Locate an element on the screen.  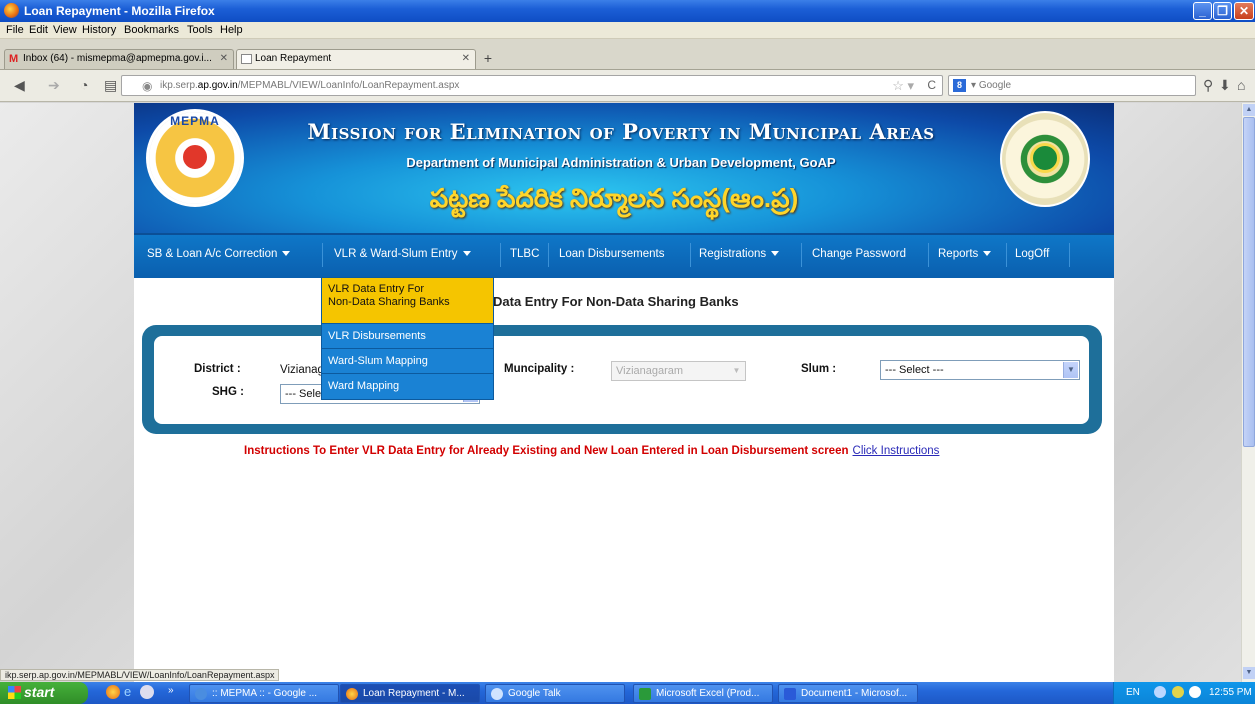
network-tray-icon is located at coordinates (1178, 692).